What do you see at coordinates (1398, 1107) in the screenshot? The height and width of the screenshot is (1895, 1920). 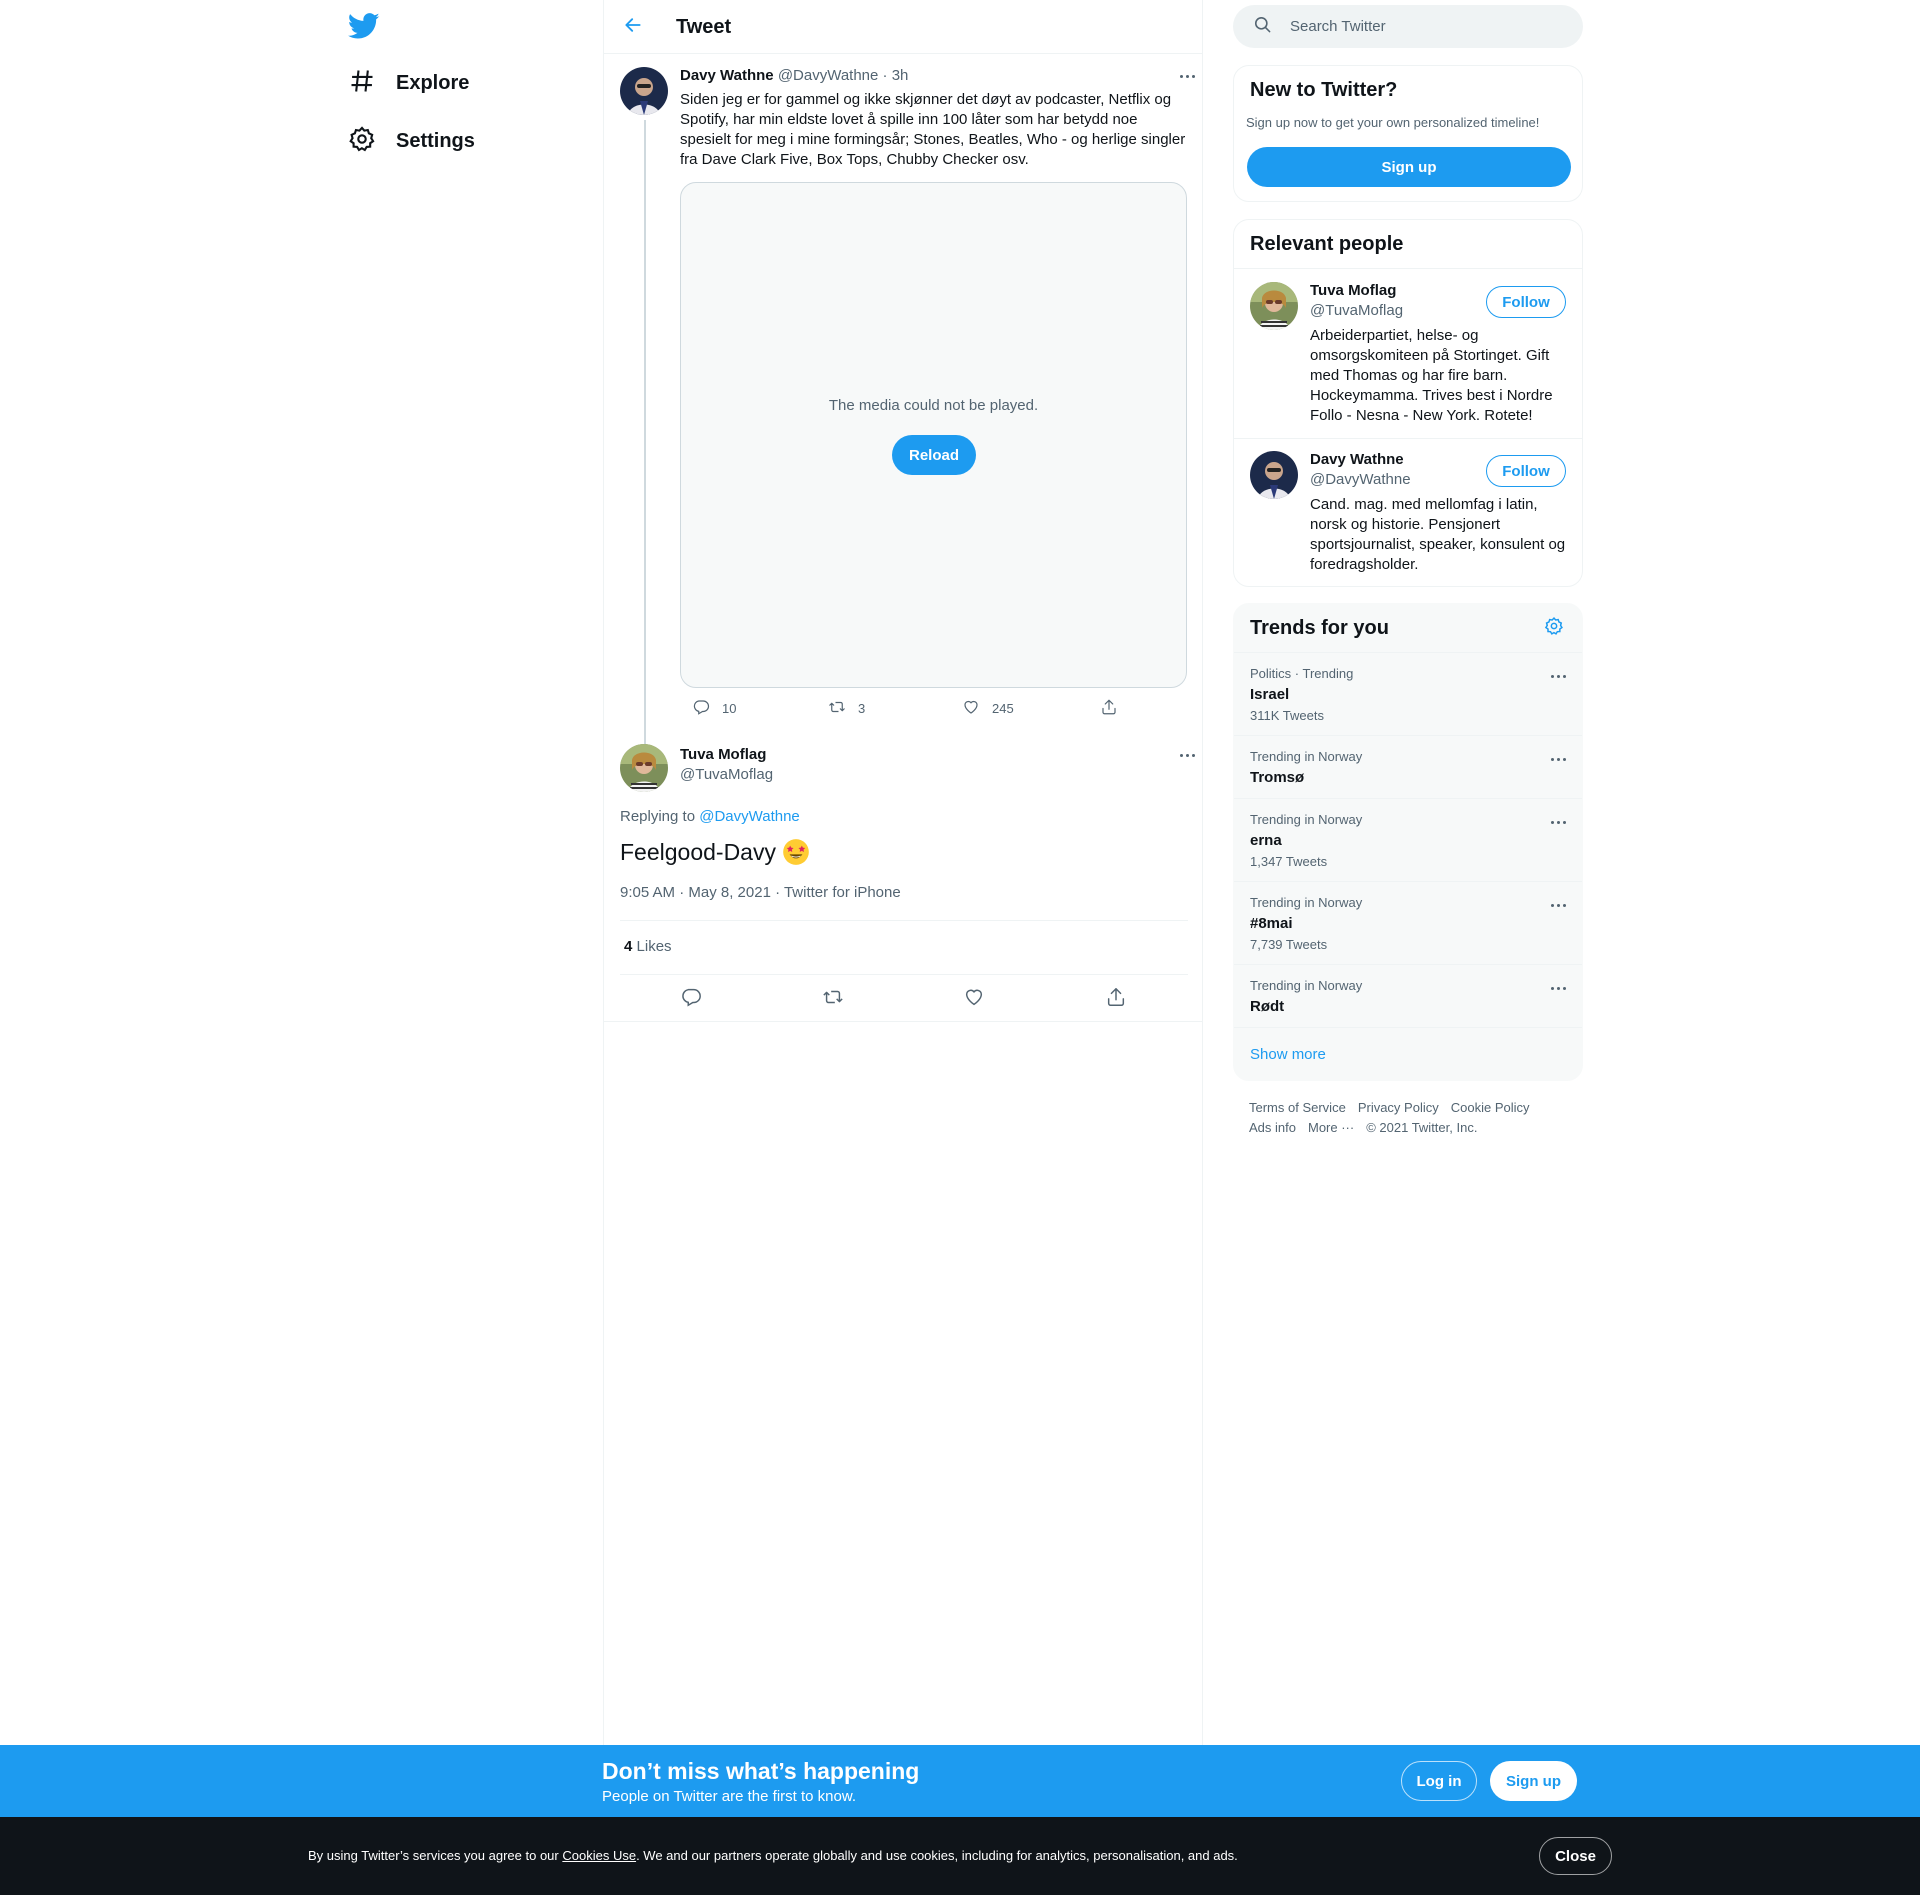 I see `footer-link: Privacy Policy` at bounding box center [1398, 1107].